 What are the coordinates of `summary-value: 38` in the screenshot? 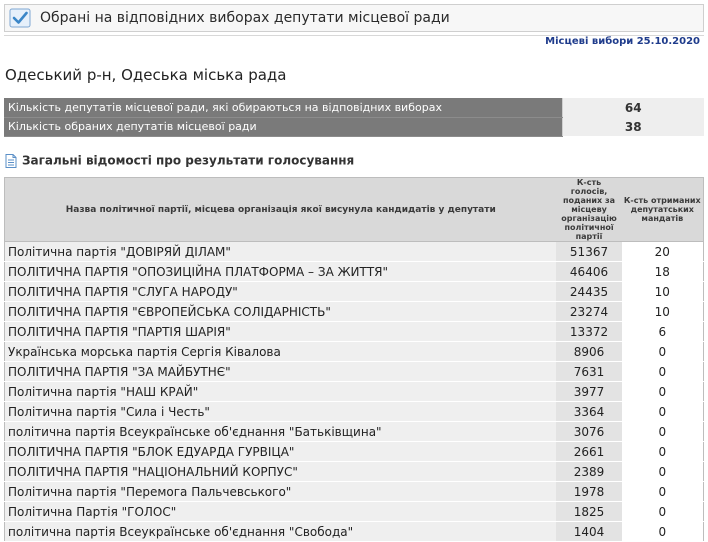 It's located at (632, 126).